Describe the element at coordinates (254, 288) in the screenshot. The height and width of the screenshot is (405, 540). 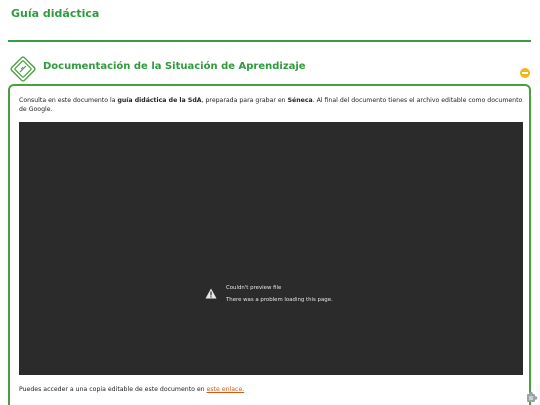
I see `preview-error-title: Couldn't preview file` at that location.